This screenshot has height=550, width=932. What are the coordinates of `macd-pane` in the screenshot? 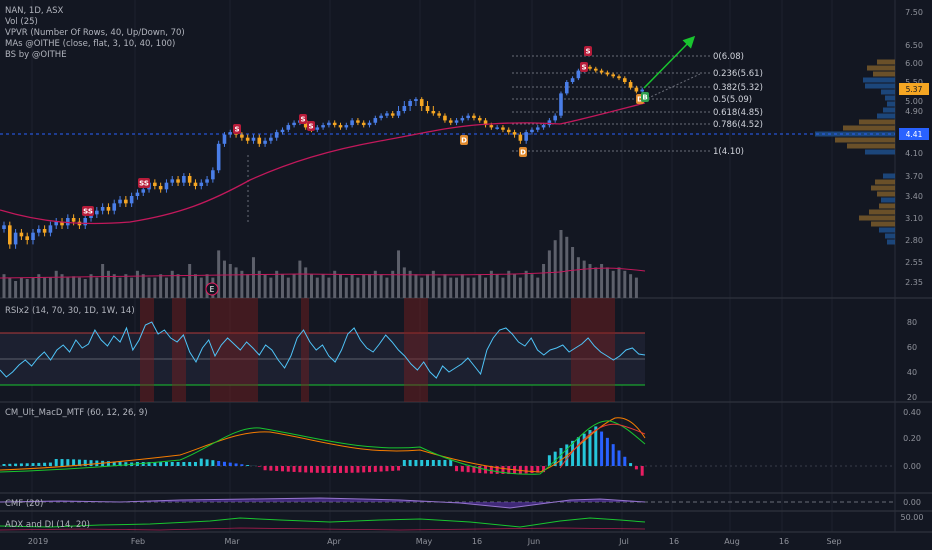 It's located at (447, 446).